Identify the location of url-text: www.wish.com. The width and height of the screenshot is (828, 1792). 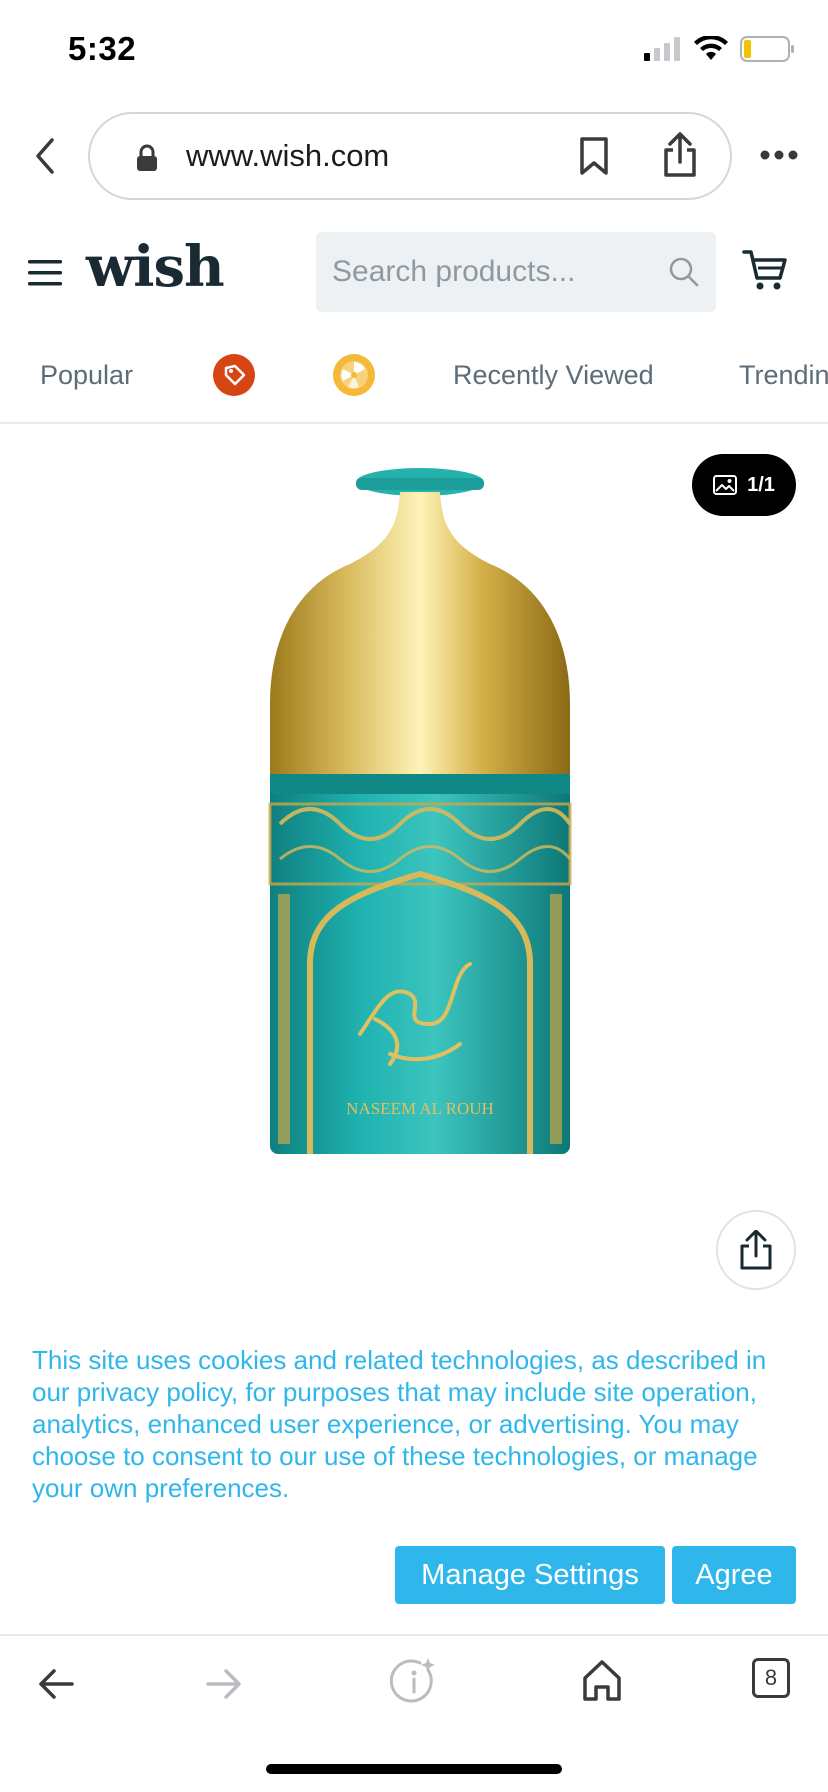
(288, 155).